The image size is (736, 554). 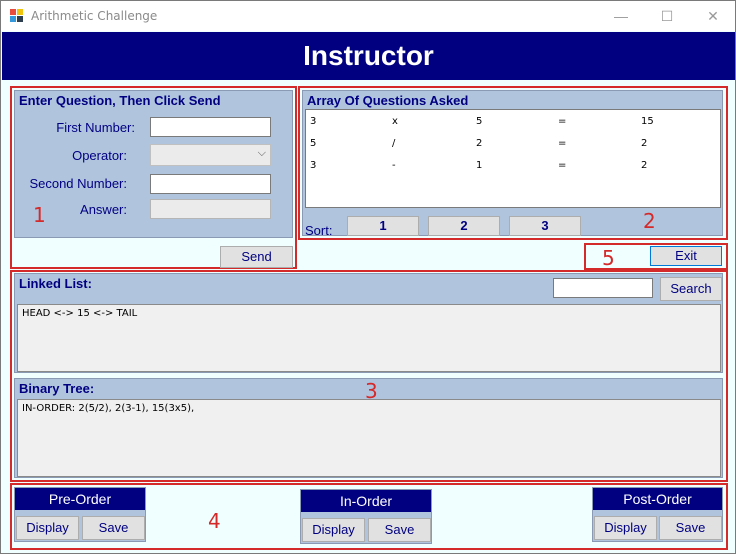 I want to click on operator-label: Operator:, so click(x=99, y=155).